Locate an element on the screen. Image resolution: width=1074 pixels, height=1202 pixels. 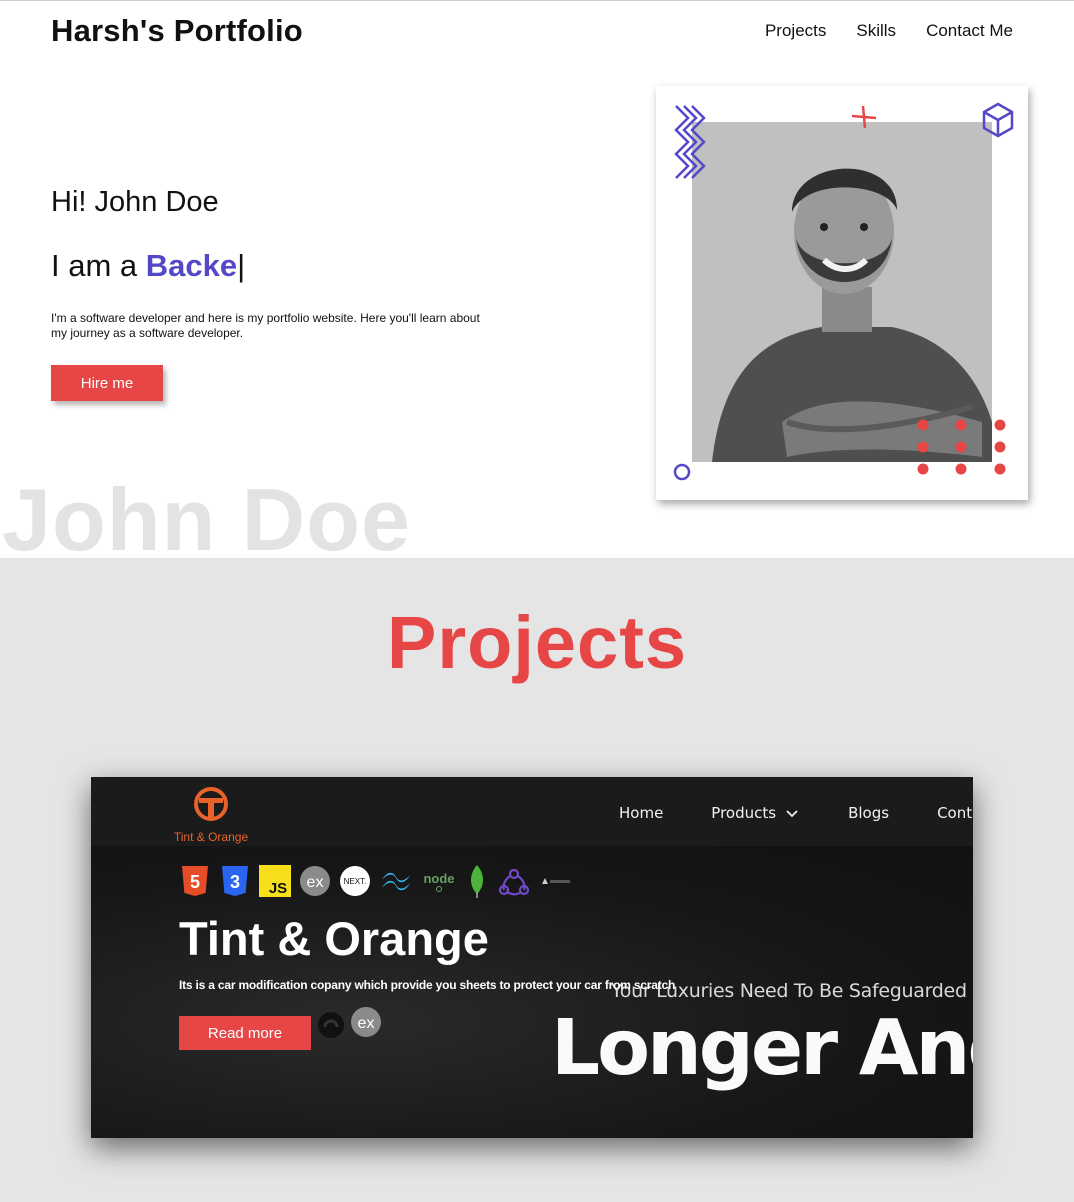
nodejs-icon: node is located at coordinates (439, 881).